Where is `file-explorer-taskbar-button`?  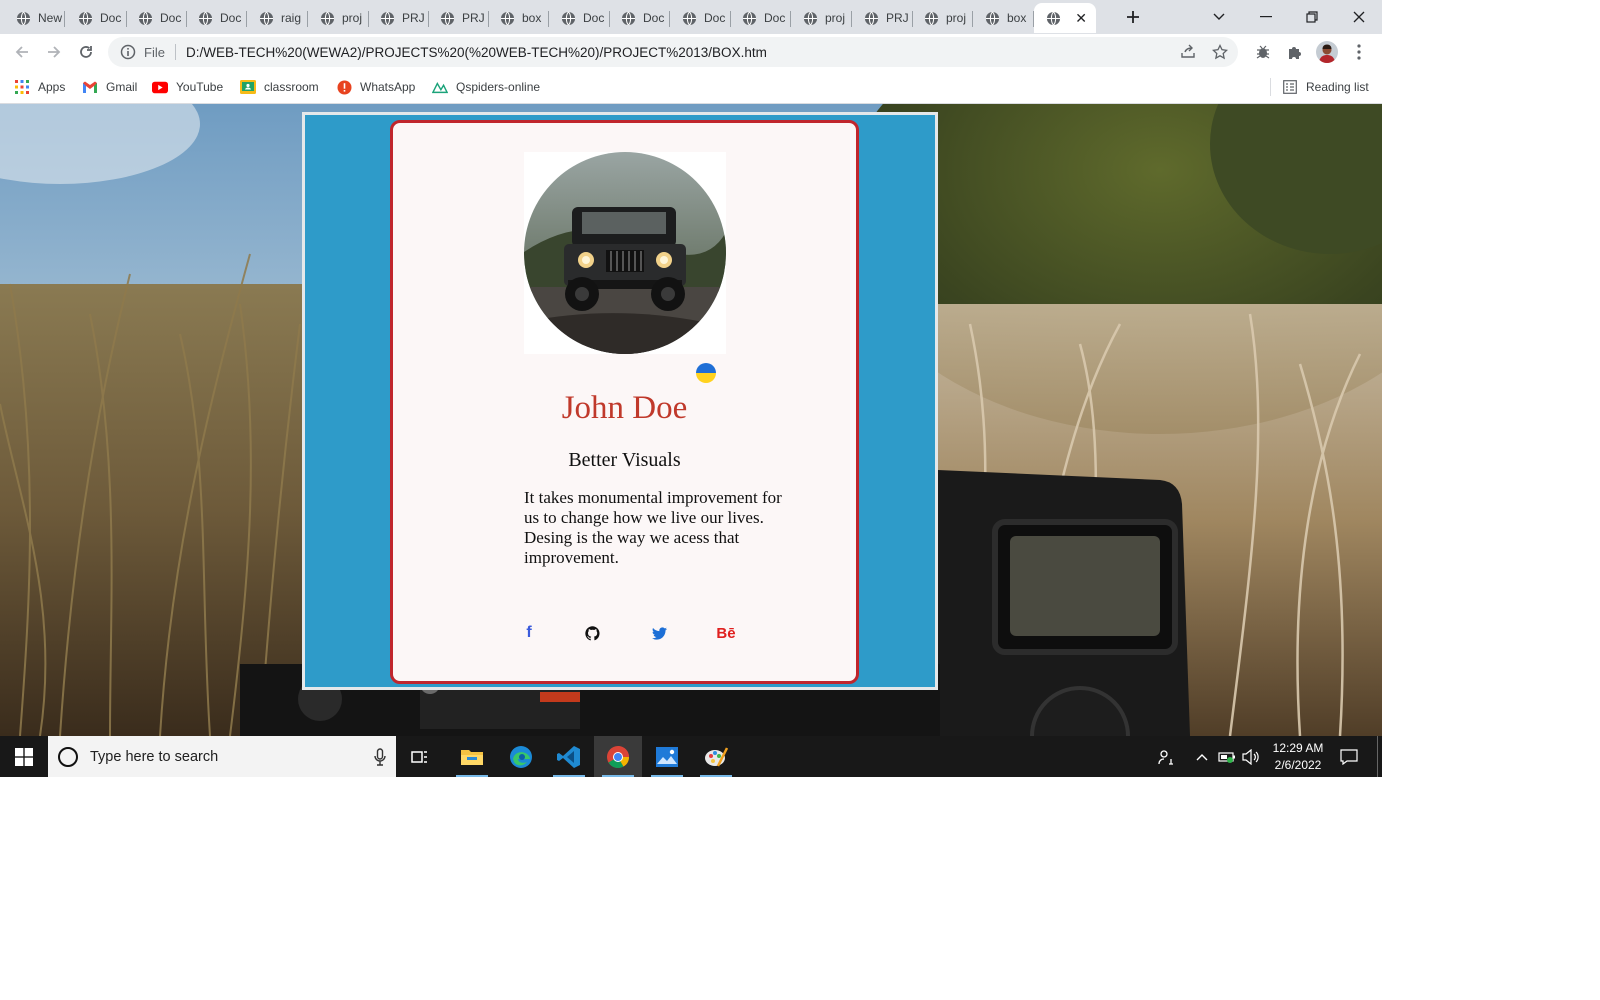
file-explorer-taskbar-button is located at coordinates (472, 756).